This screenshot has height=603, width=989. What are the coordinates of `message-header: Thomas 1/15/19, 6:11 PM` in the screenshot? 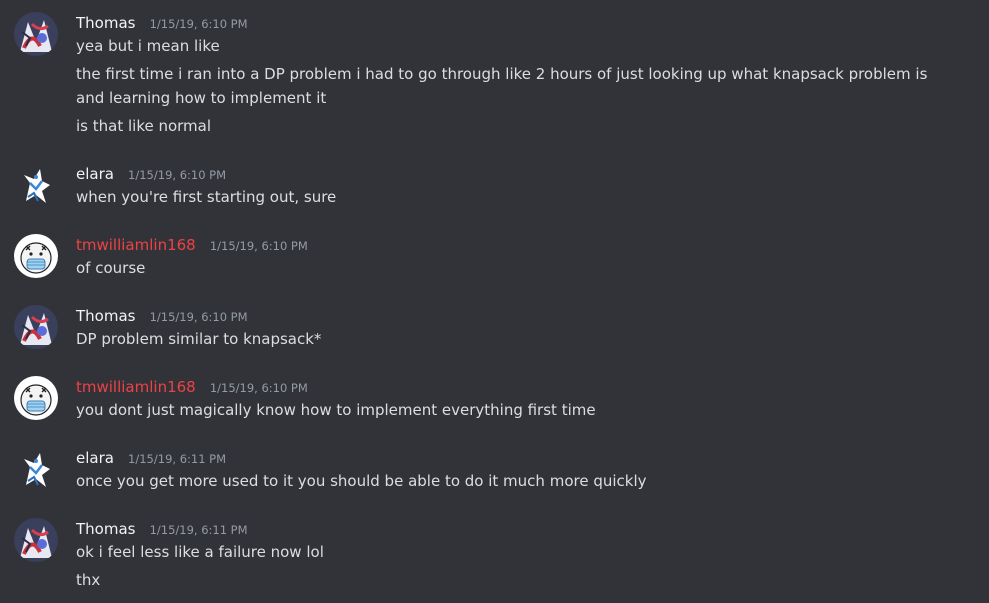 It's located at (162, 529).